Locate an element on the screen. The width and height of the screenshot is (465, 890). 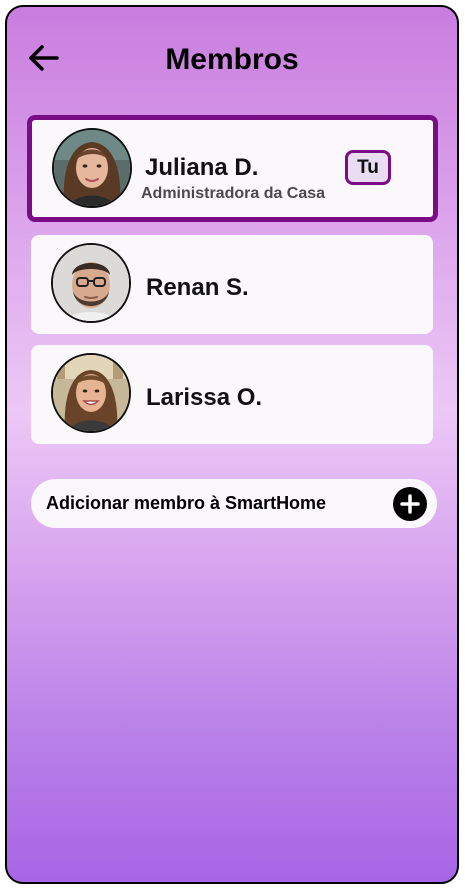
member-name: Juliana D. is located at coordinates (202, 167).